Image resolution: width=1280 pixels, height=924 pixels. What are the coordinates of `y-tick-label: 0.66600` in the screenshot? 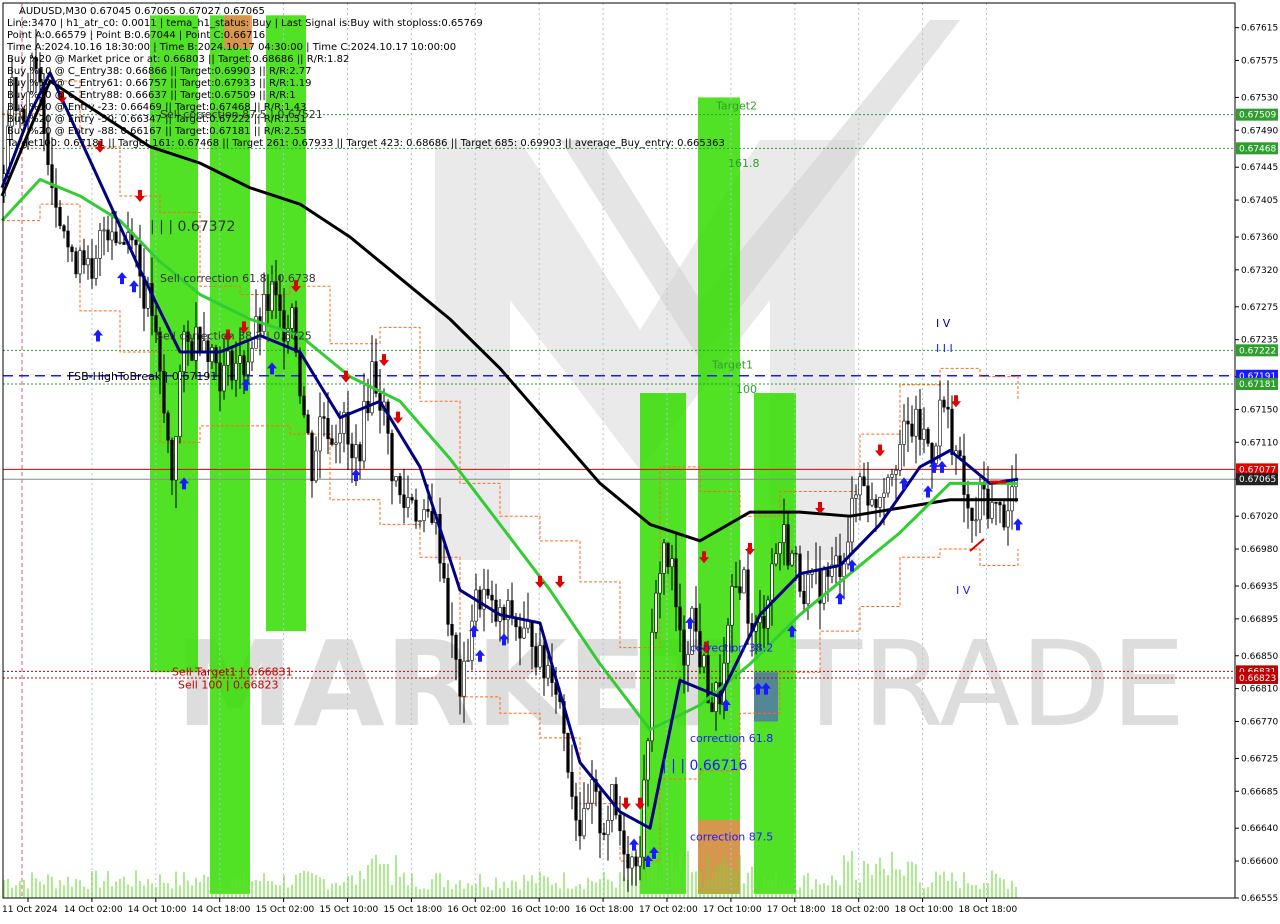 It's located at (1259, 862).